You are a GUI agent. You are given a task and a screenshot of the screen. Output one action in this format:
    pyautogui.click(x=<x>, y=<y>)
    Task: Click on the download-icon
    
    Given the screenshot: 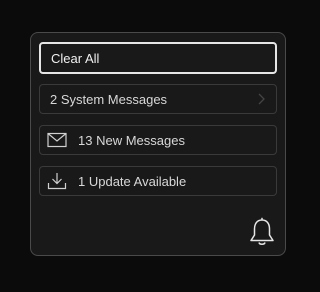 What is the action you would take?
    pyautogui.click(x=57, y=181)
    